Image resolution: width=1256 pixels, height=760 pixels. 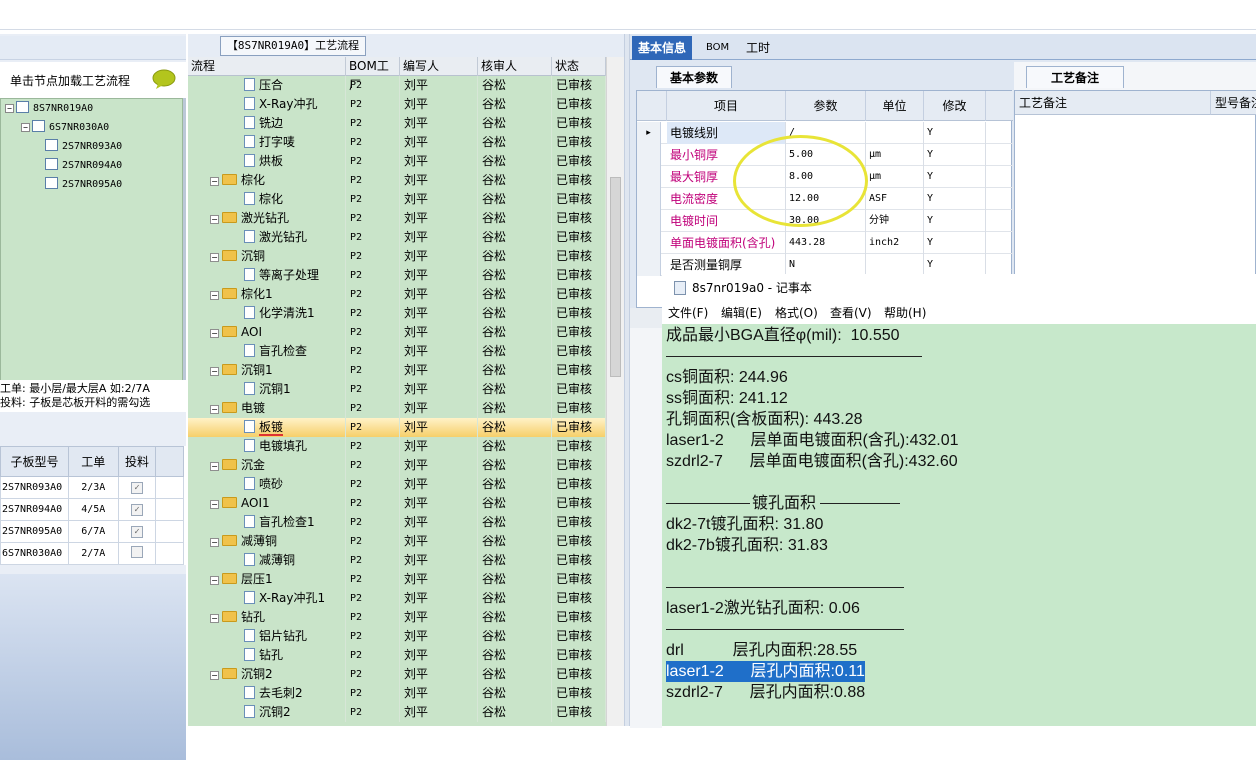 What do you see at coordinates (397, 427) in the screenshot?
I see `process-row: 板镀 P2 刘平 谷松 已审核` at bounding box center [397, 427].